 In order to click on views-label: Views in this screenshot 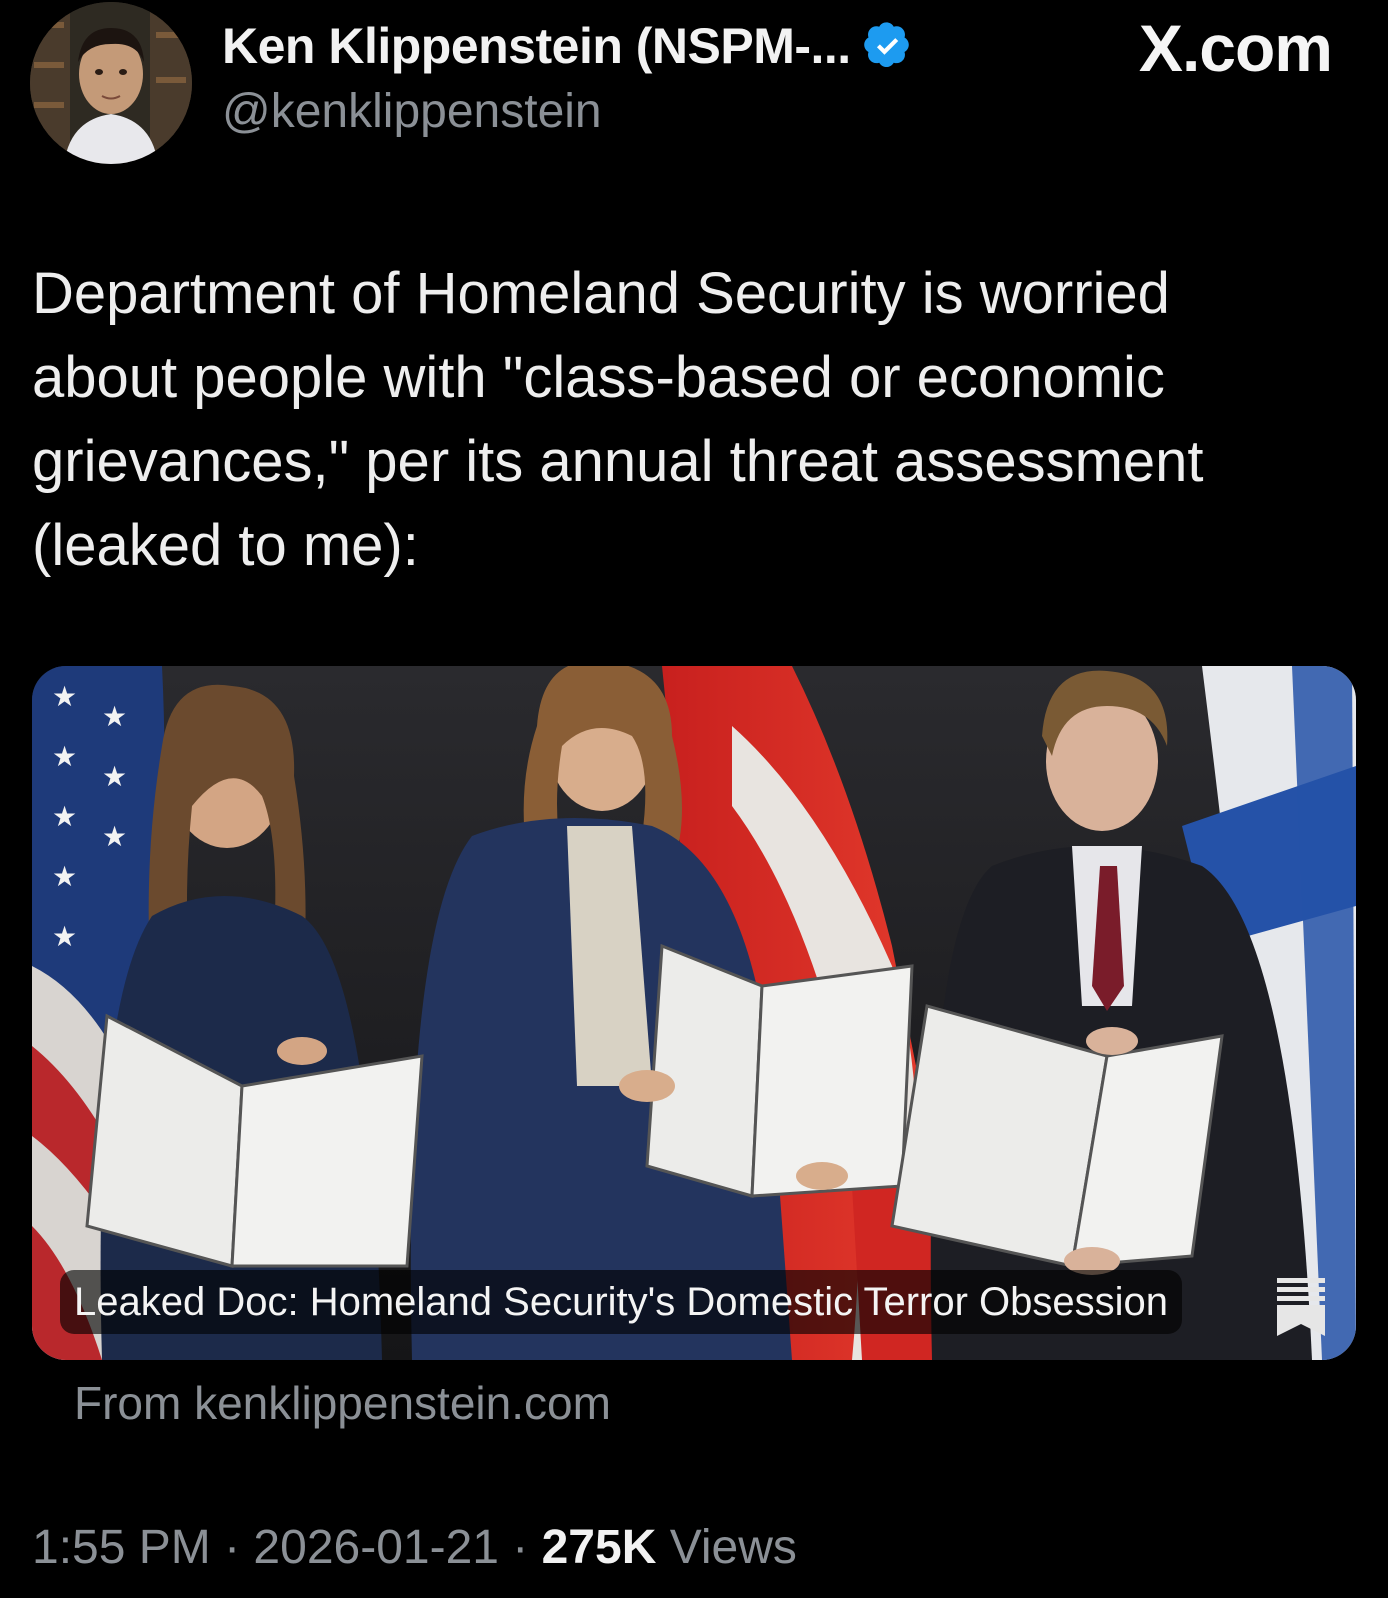, I will do `click(733, 1547)`.